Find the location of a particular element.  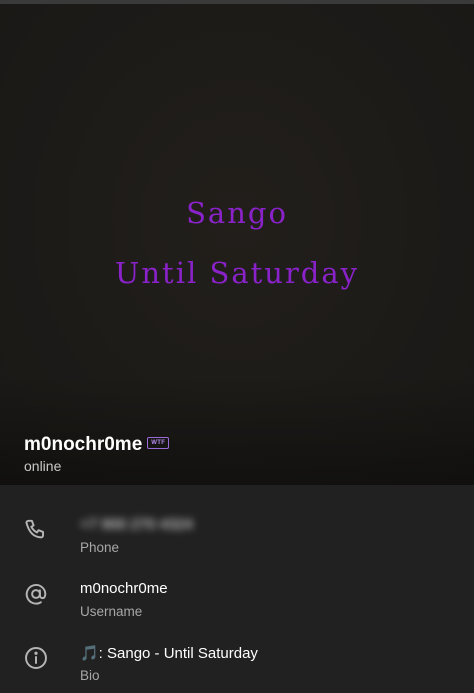

username-value: m0nochr0me is located at coordinates (124, 588).